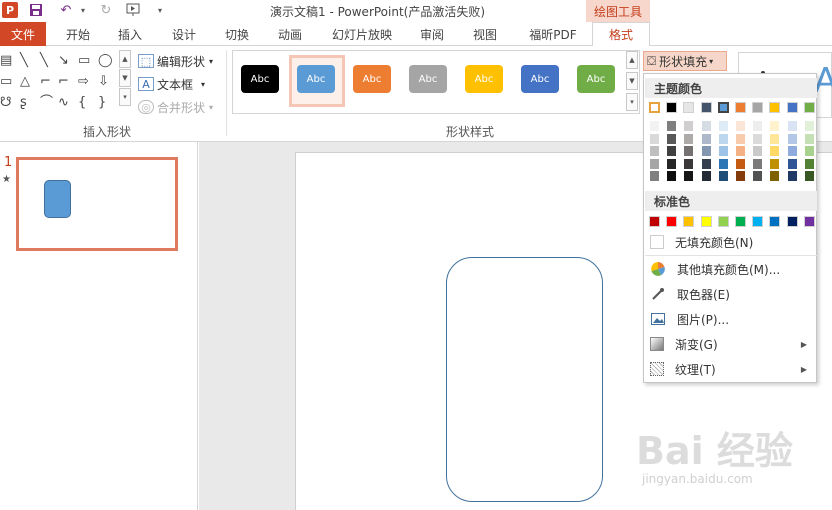 Image resolution: width=832 pixels, height=510 pixels. What do you see at coordinates (84, 61) in the screenshot?
I see `rectangle-shape-icon: ▭` at bounding box center [84, 61].